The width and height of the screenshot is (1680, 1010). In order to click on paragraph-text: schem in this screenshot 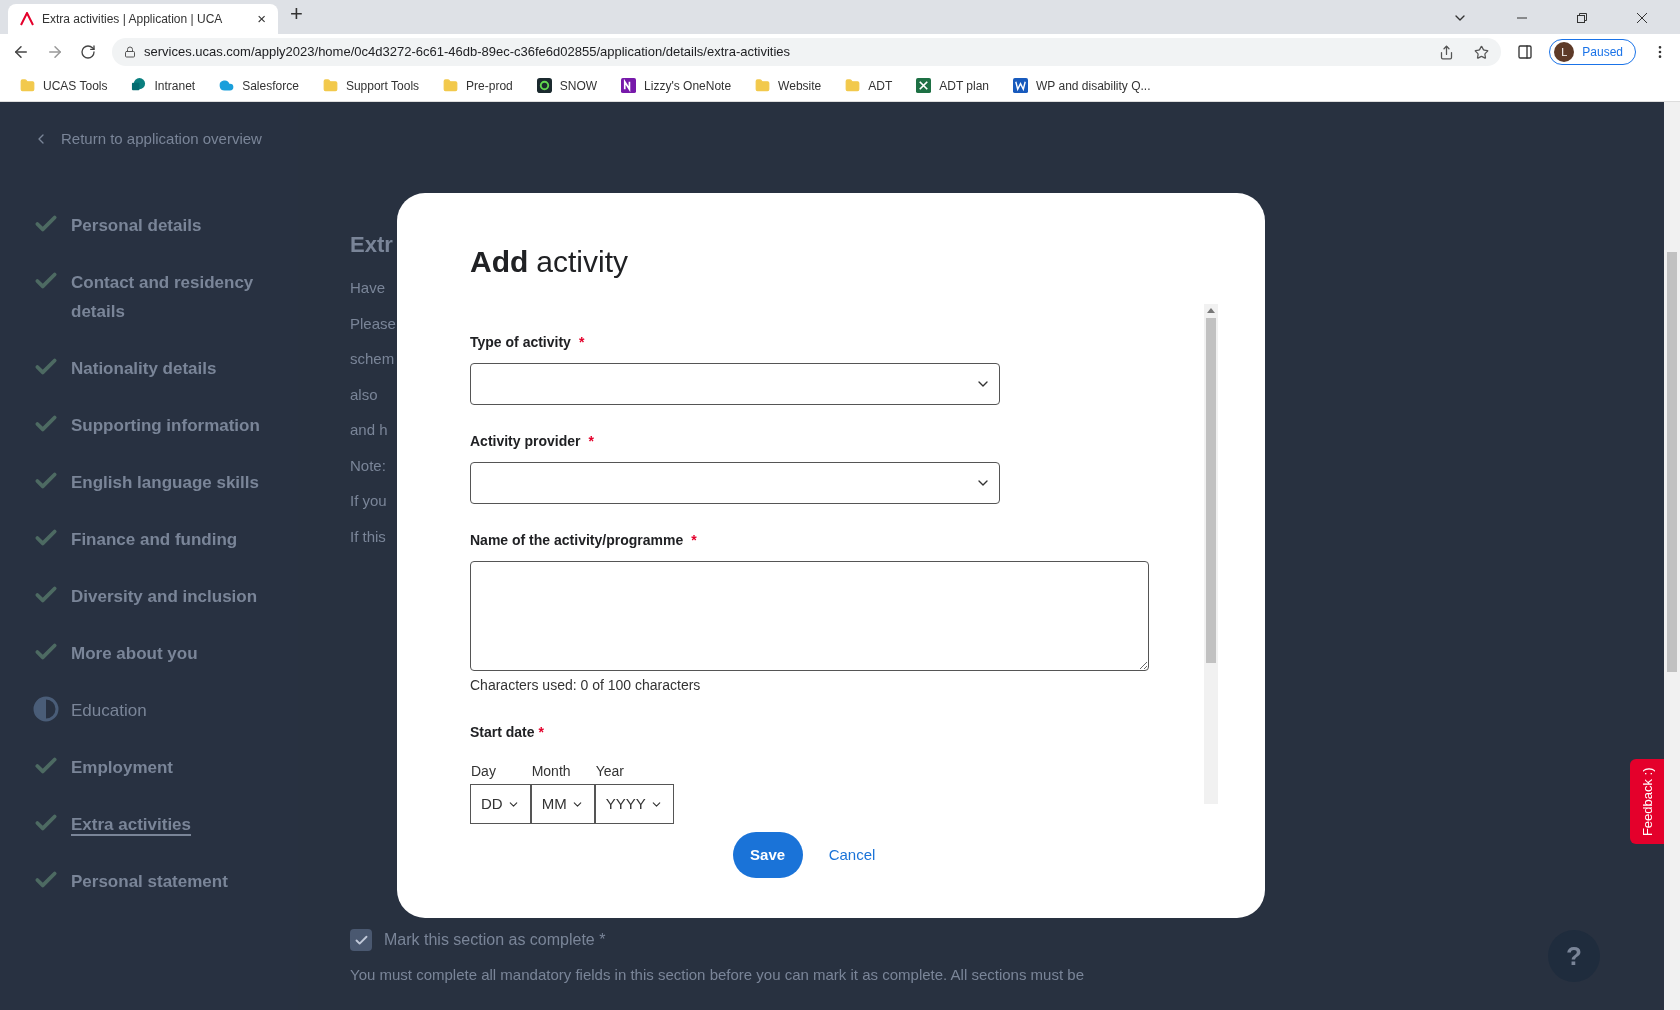, I will do `click(372, 359)`.